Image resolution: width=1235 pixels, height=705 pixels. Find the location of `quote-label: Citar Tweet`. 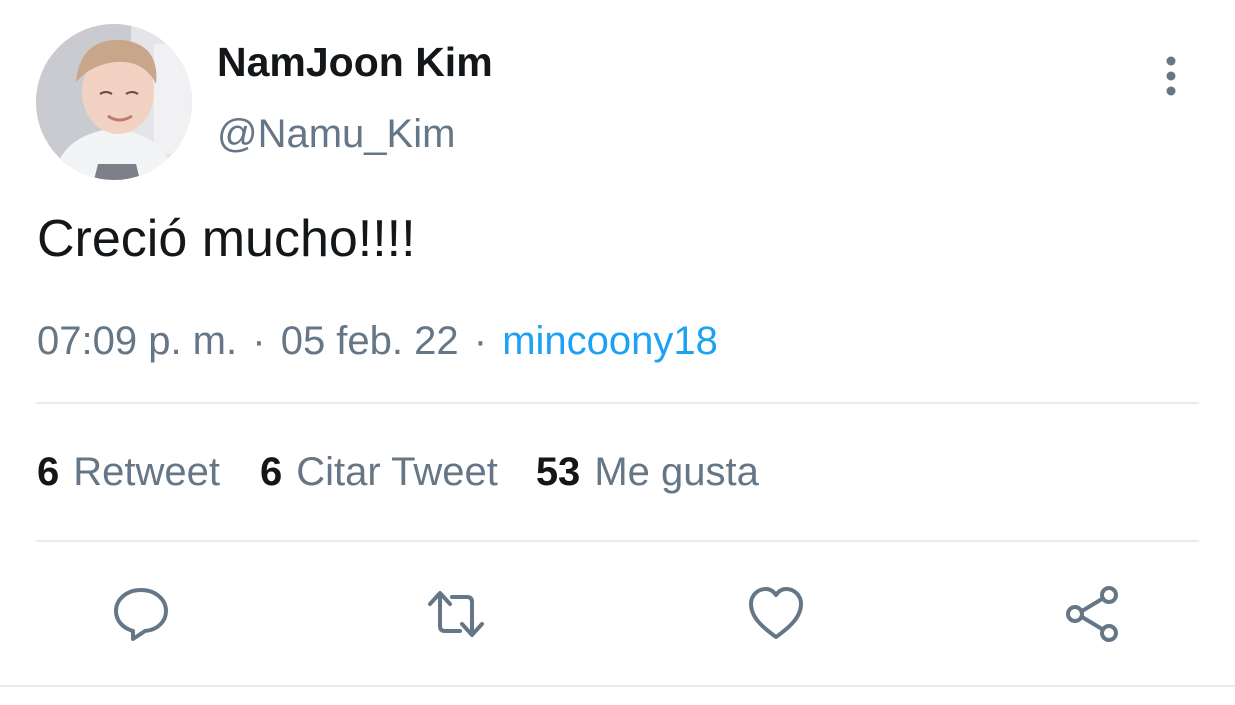

quote-label: Citar Tweet is located at coordinates (397, 472).